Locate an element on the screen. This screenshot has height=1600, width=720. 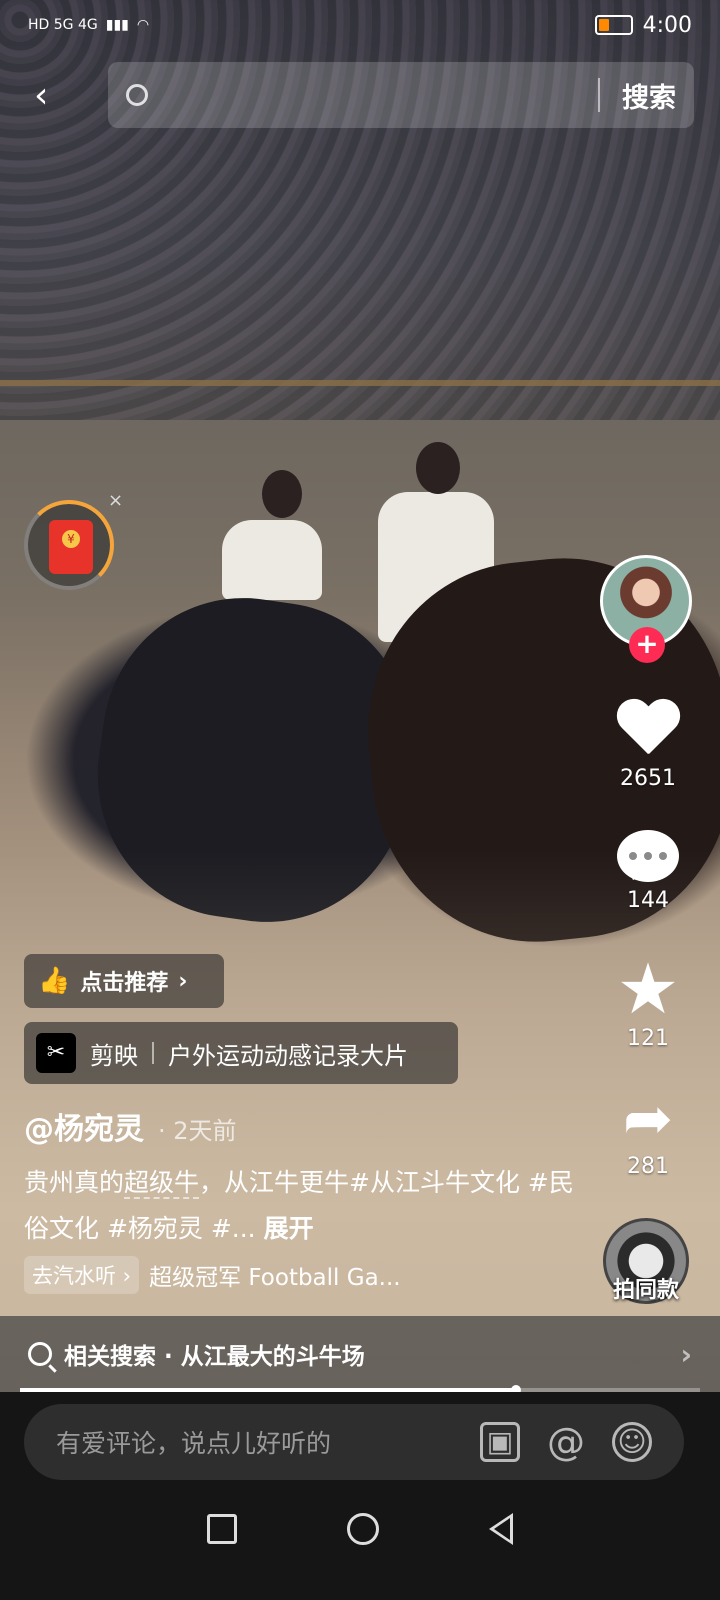
author-line: @杨宛灵 · 2天前 is located at coordinates (130, 1126).